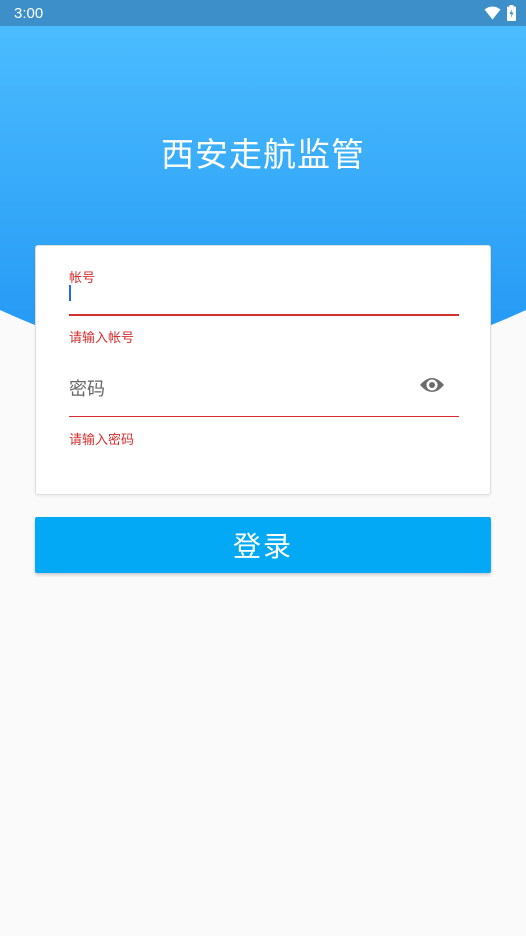 The image size is (526, 936). What do you see at coordinates (70, 293) in the screenshot?
I see `text-cursor` at bounding box center [70, 293].